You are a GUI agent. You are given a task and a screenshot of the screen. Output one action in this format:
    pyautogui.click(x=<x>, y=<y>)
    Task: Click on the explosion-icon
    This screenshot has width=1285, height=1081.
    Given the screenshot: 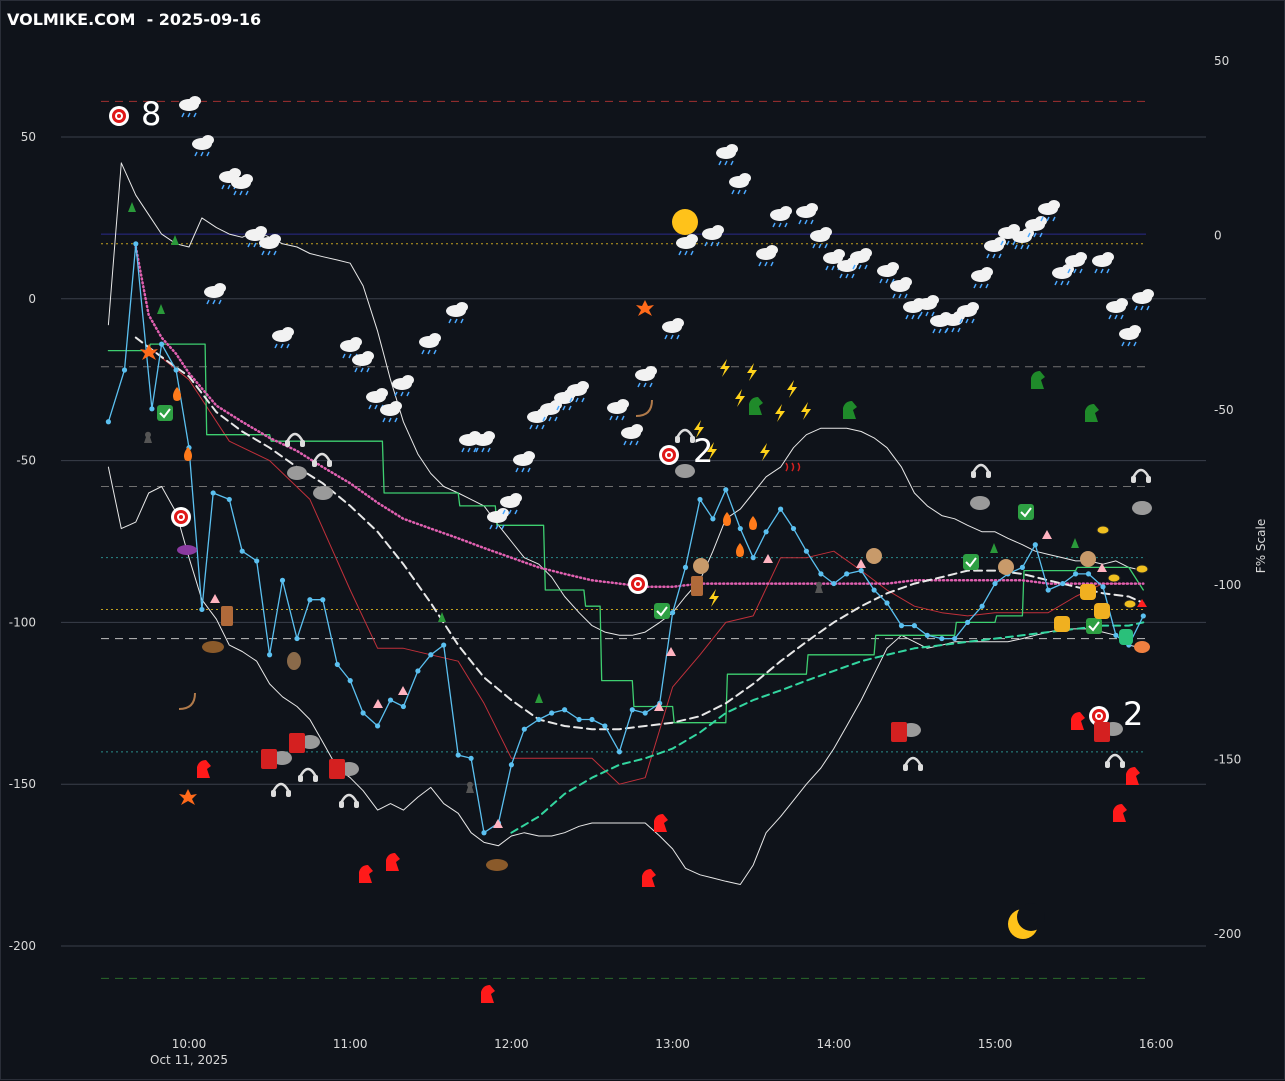 What is the action you would take?
    pyautogui.click(x=188, y=797)
    